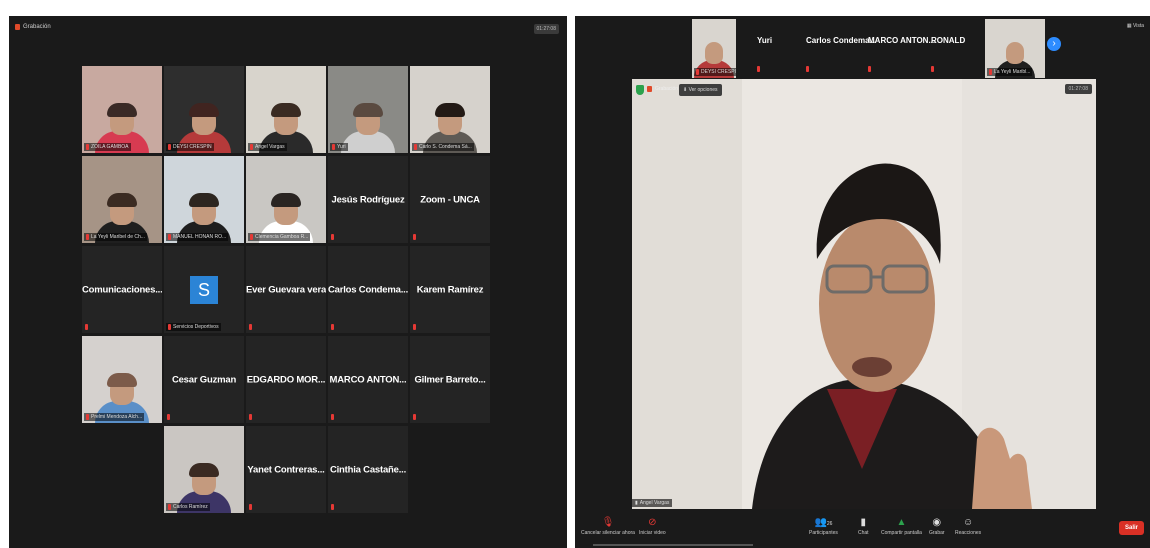  I want to click on participants-icon: 👥26, so click(823, 522).